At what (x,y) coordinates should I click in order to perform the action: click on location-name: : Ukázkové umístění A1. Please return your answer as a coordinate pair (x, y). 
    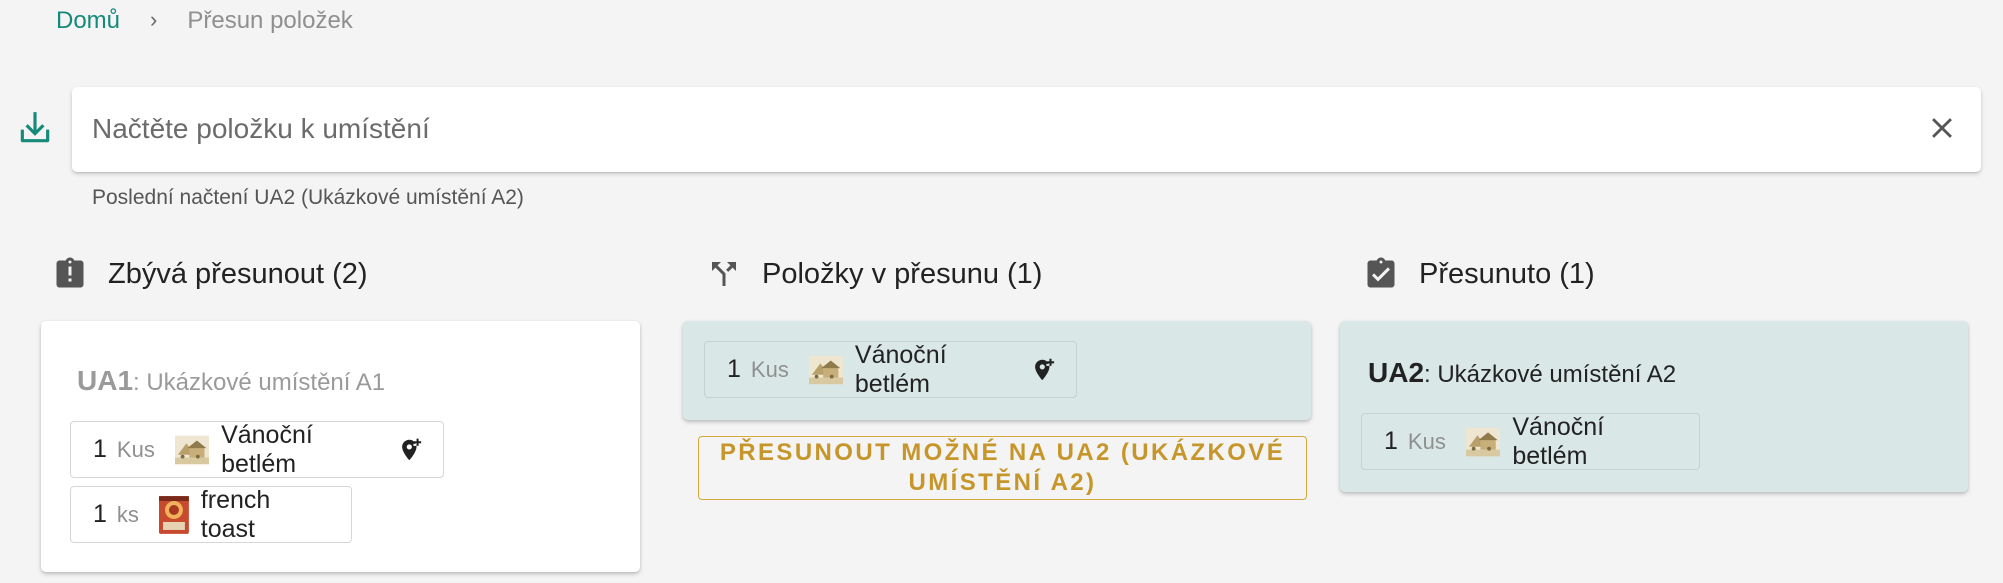
    Looking at the image, I should click on (259, 382).